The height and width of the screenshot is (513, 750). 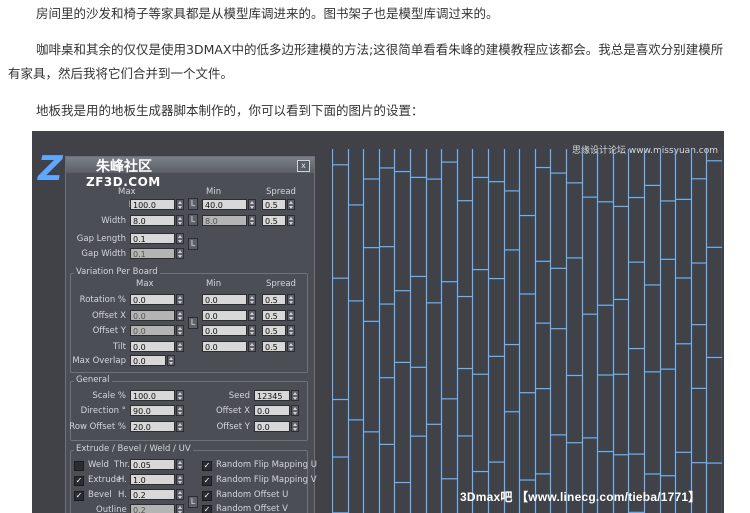 What do you see at coordinates (274, 204) in the screenshot?
I see `length-spread-input: 0.5` at bounding box center [274, 204].